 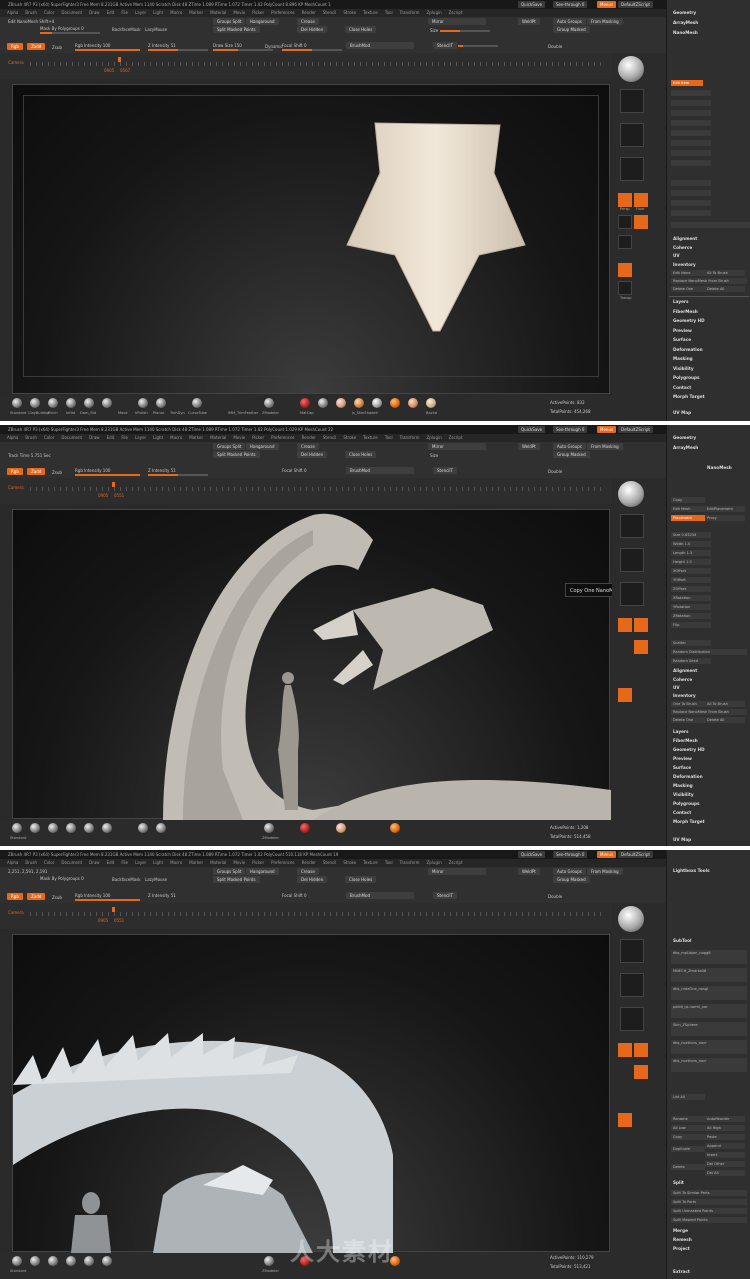 I want to click on copy-button: Copy, so click(x=688, y=1137).